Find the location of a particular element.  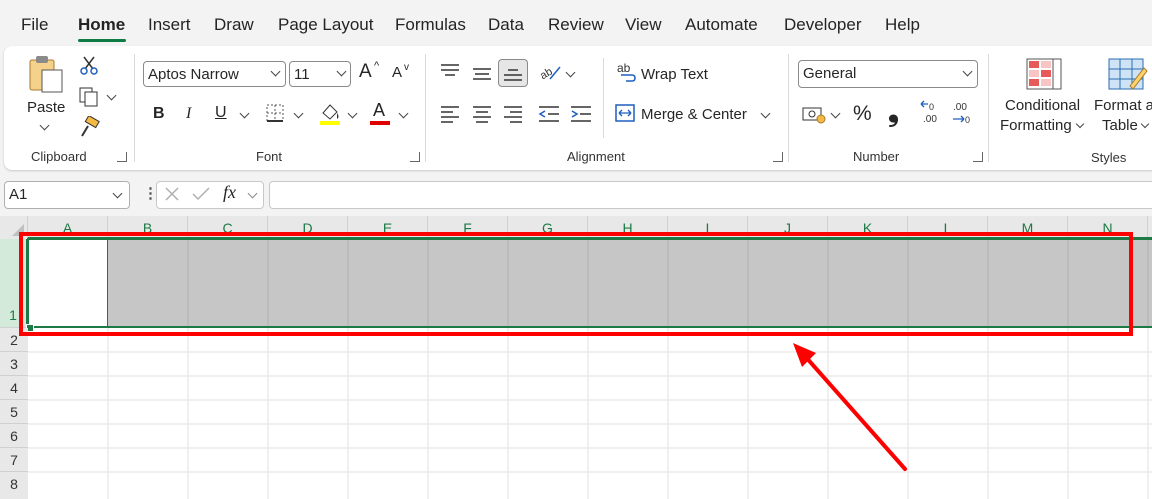

percent-style-button: % is located at coordinates (862, 114).